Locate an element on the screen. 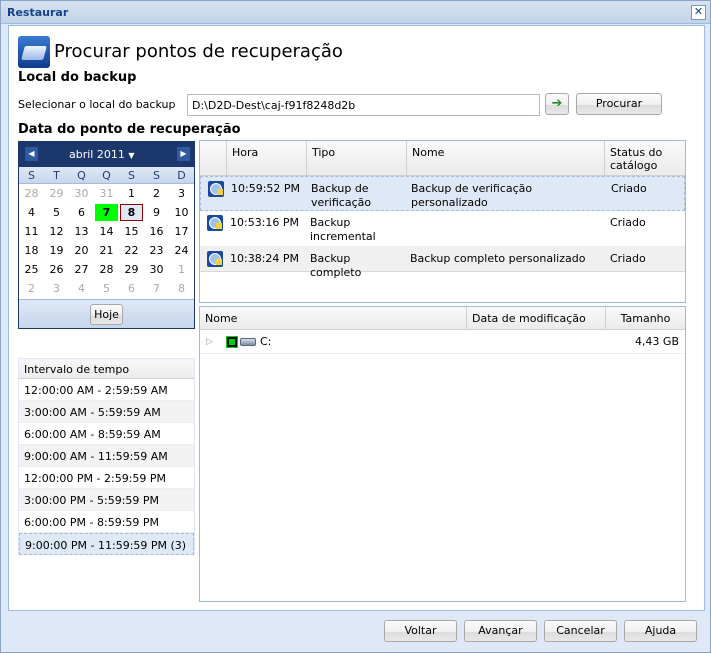  calendar-day: 20 is located at coordinates (81, 250).